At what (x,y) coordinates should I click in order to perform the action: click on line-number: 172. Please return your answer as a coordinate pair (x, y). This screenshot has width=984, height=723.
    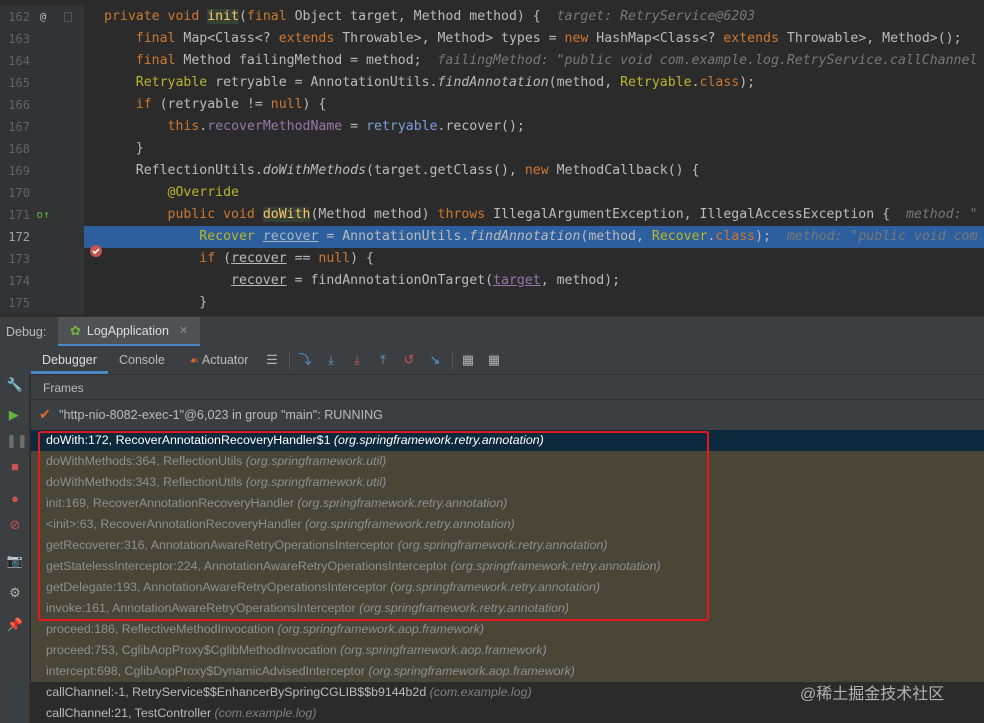
    Looking at the image, I should click on (19, 237).